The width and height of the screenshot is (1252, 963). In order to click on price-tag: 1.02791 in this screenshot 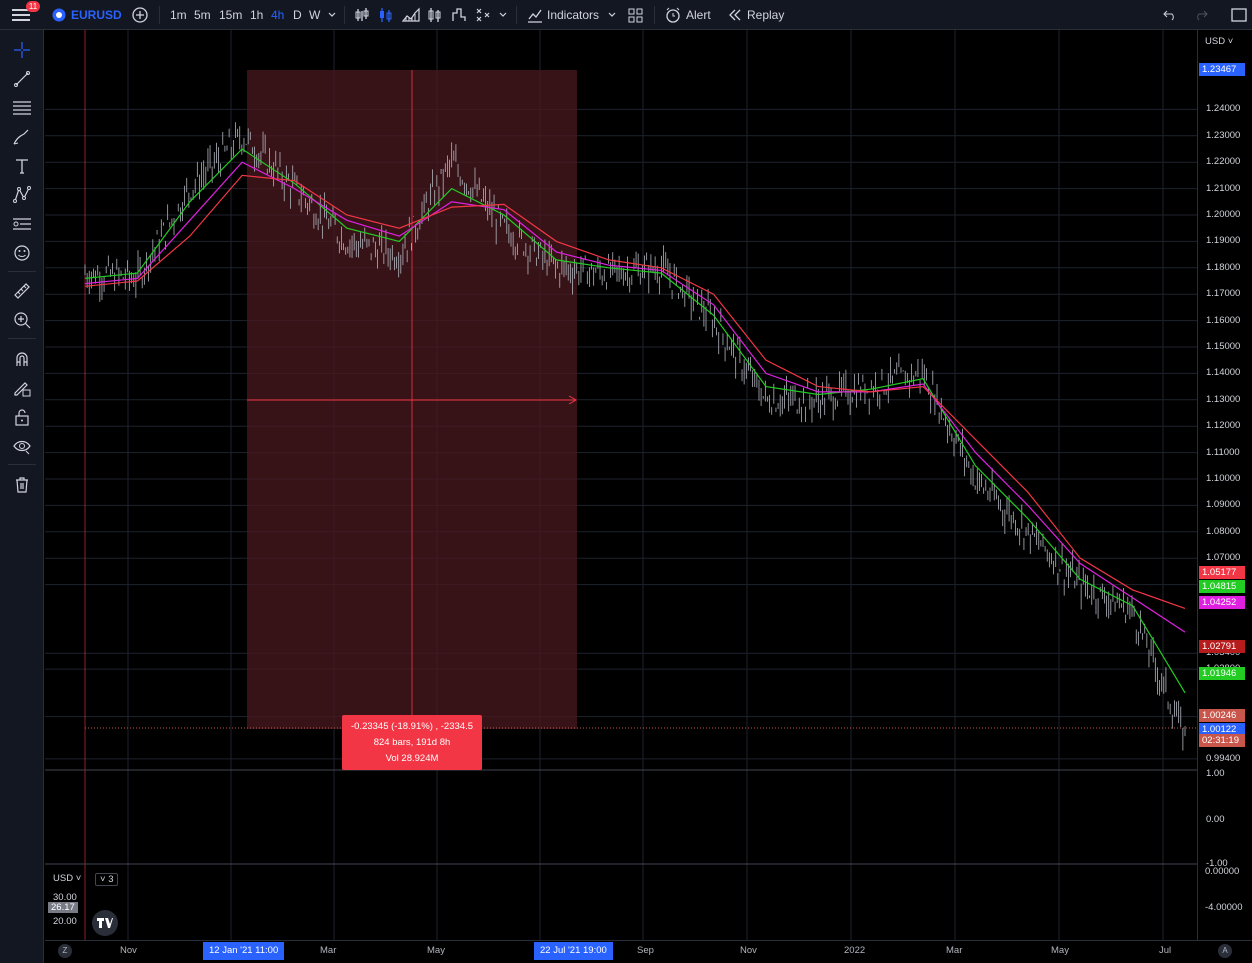, I will do `click(1222, 646)`.